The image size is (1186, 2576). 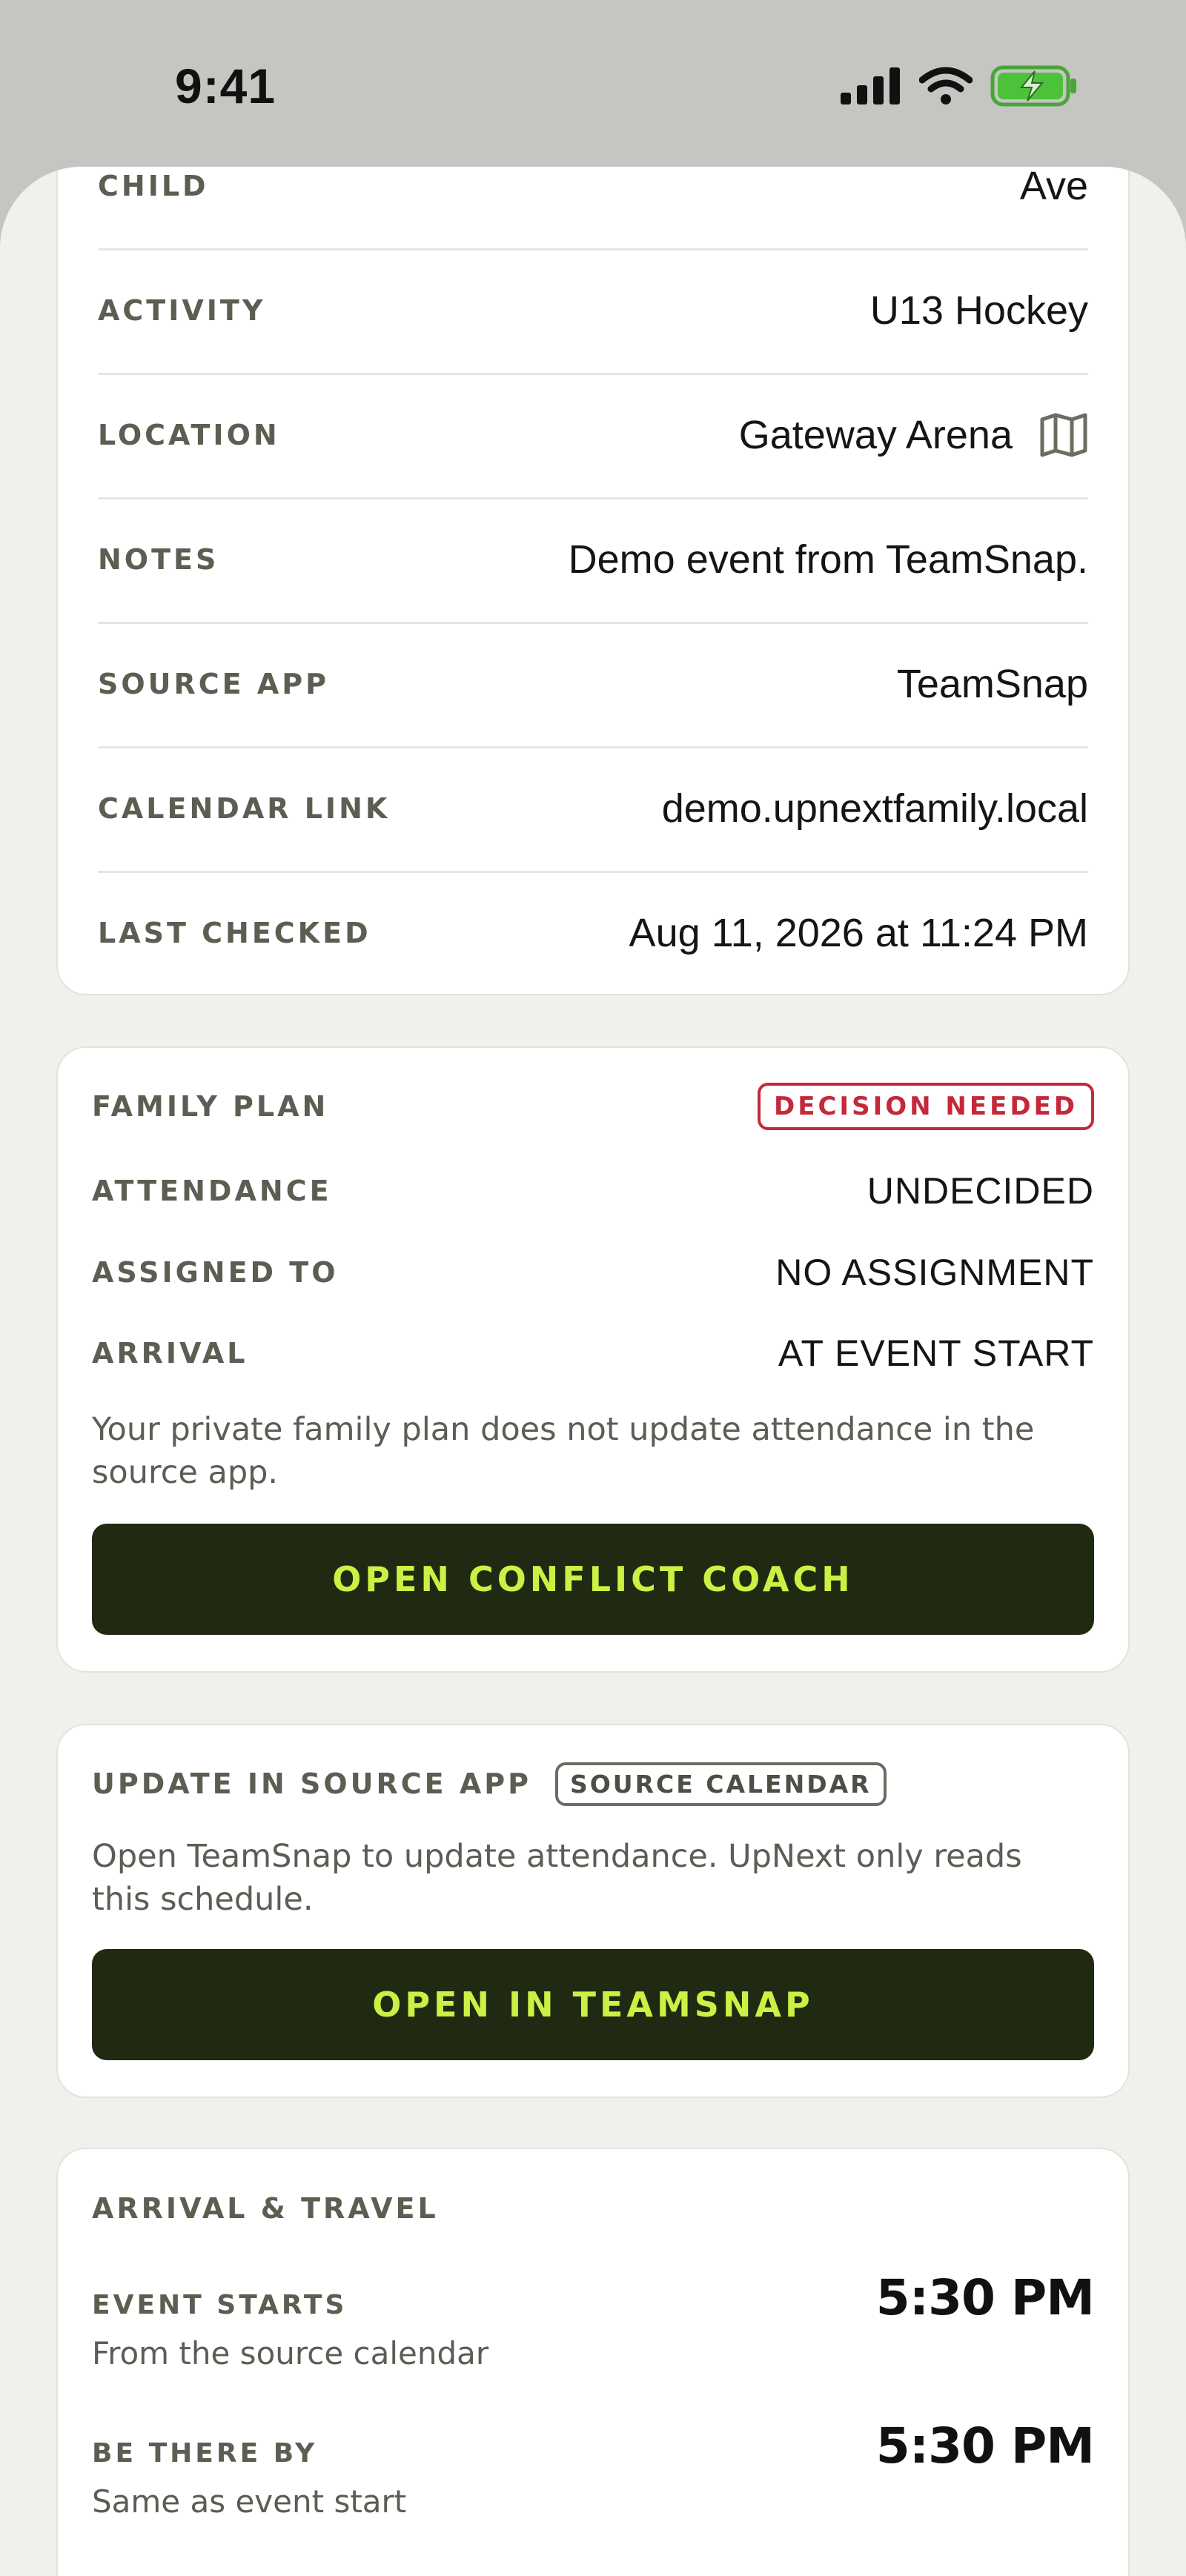 I want to click on detail-row-source-app: SOURCE APP TeamSnap, so click(x=593, y=685).